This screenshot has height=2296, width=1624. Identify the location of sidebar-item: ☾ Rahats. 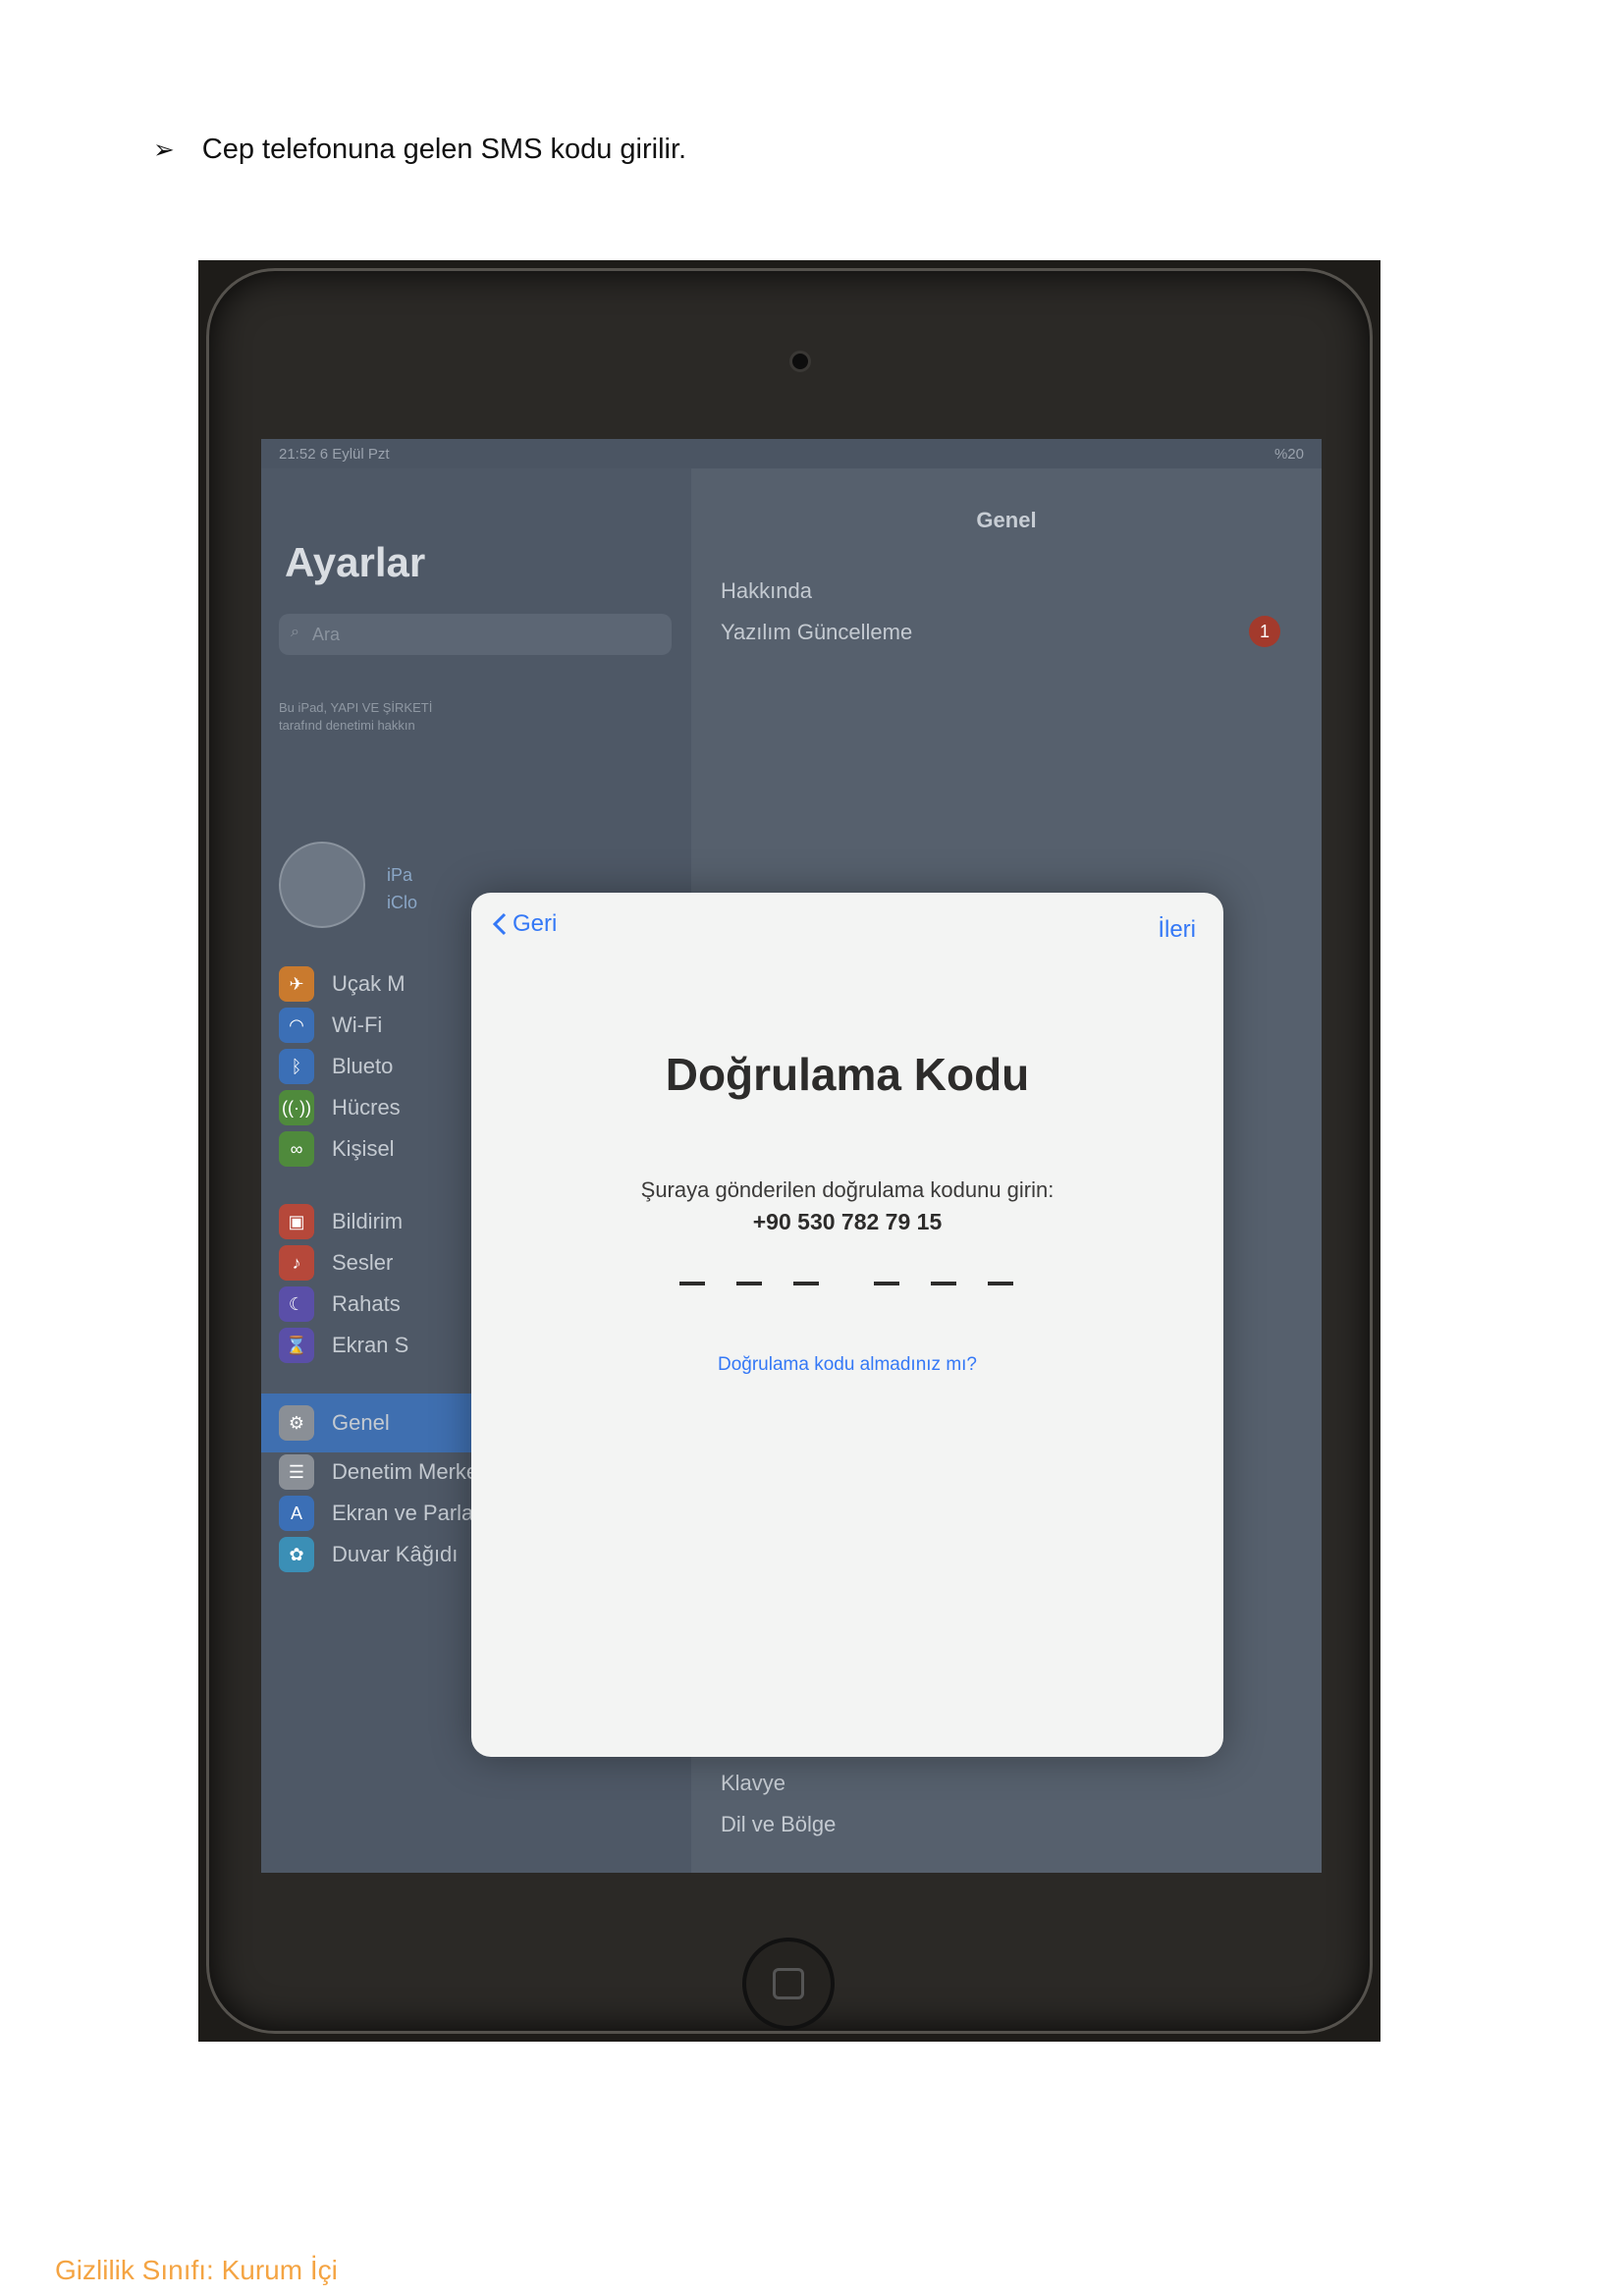
(340, 1304).